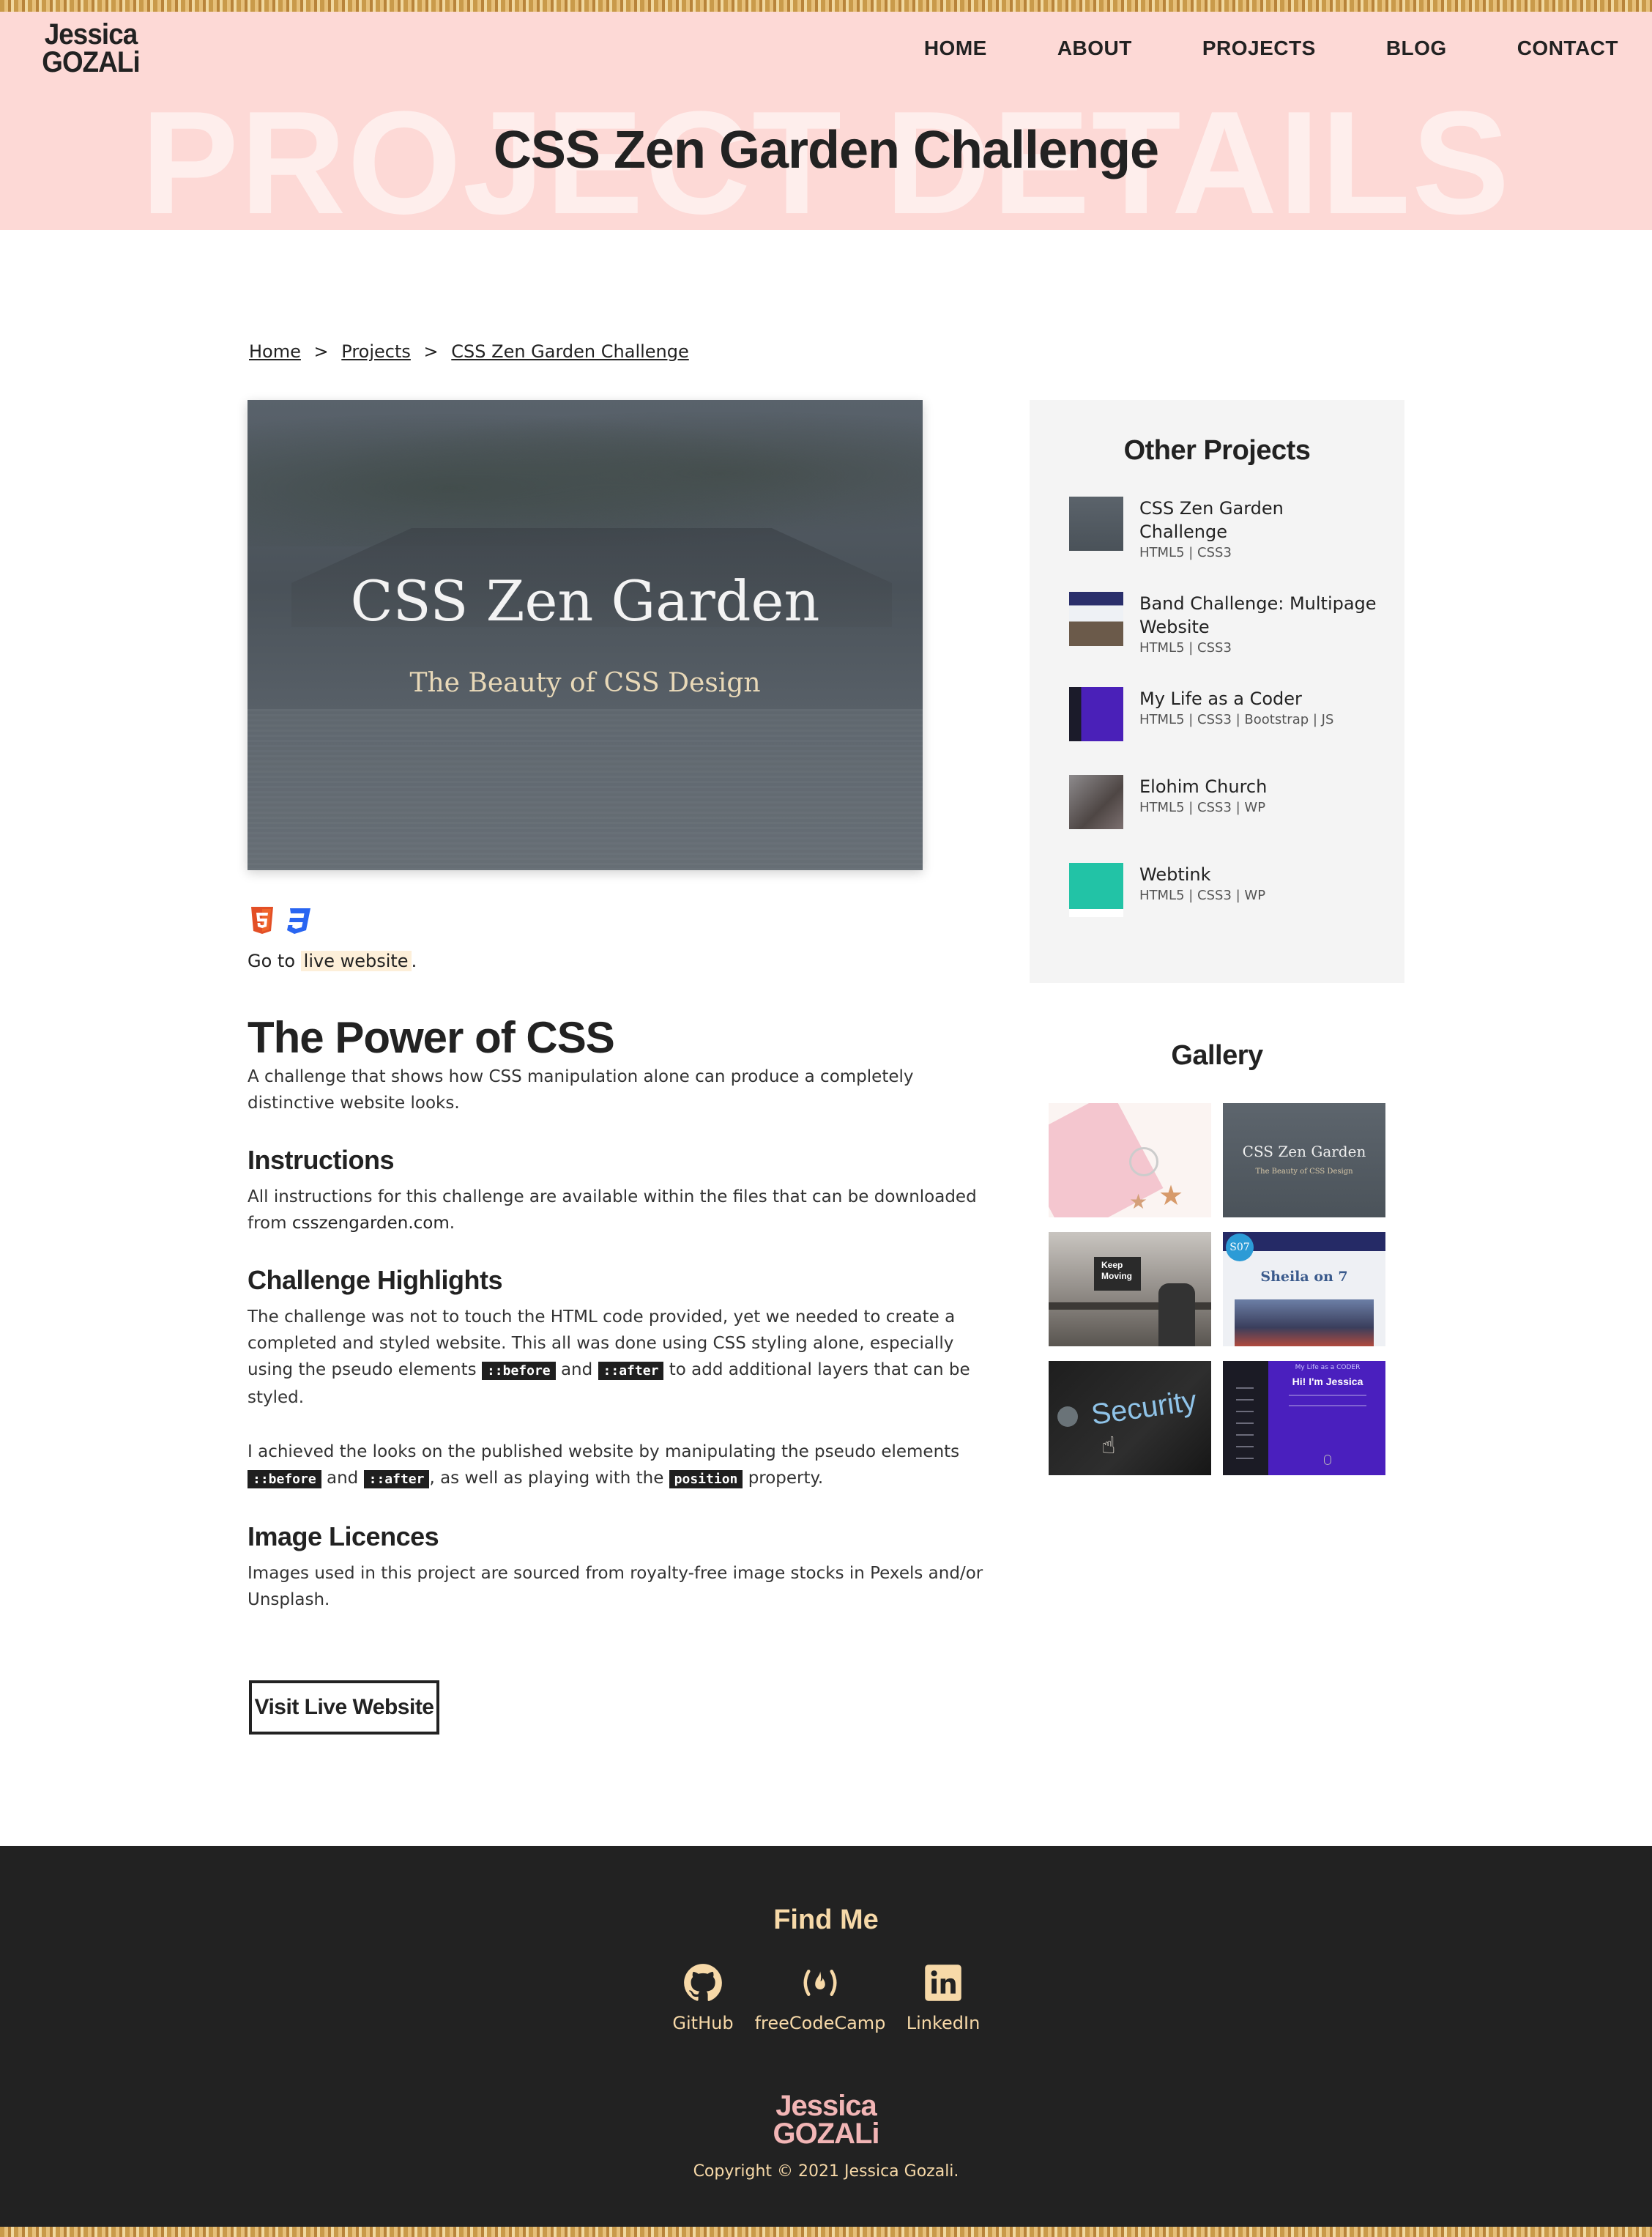 This screenshot has width=1652, height=2237. What do you see at coordinates (322, 1160) in the screenshot?
I see `instructions-heading: Instructions` at bounding box center [322, 1160].